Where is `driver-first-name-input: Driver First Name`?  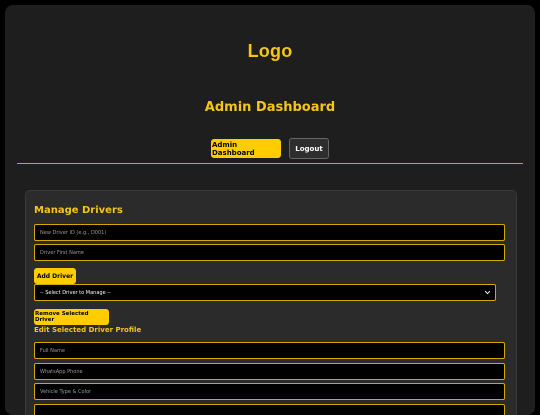
driver-first-name-input: Driver First Name is located at coordinates (269, 252).